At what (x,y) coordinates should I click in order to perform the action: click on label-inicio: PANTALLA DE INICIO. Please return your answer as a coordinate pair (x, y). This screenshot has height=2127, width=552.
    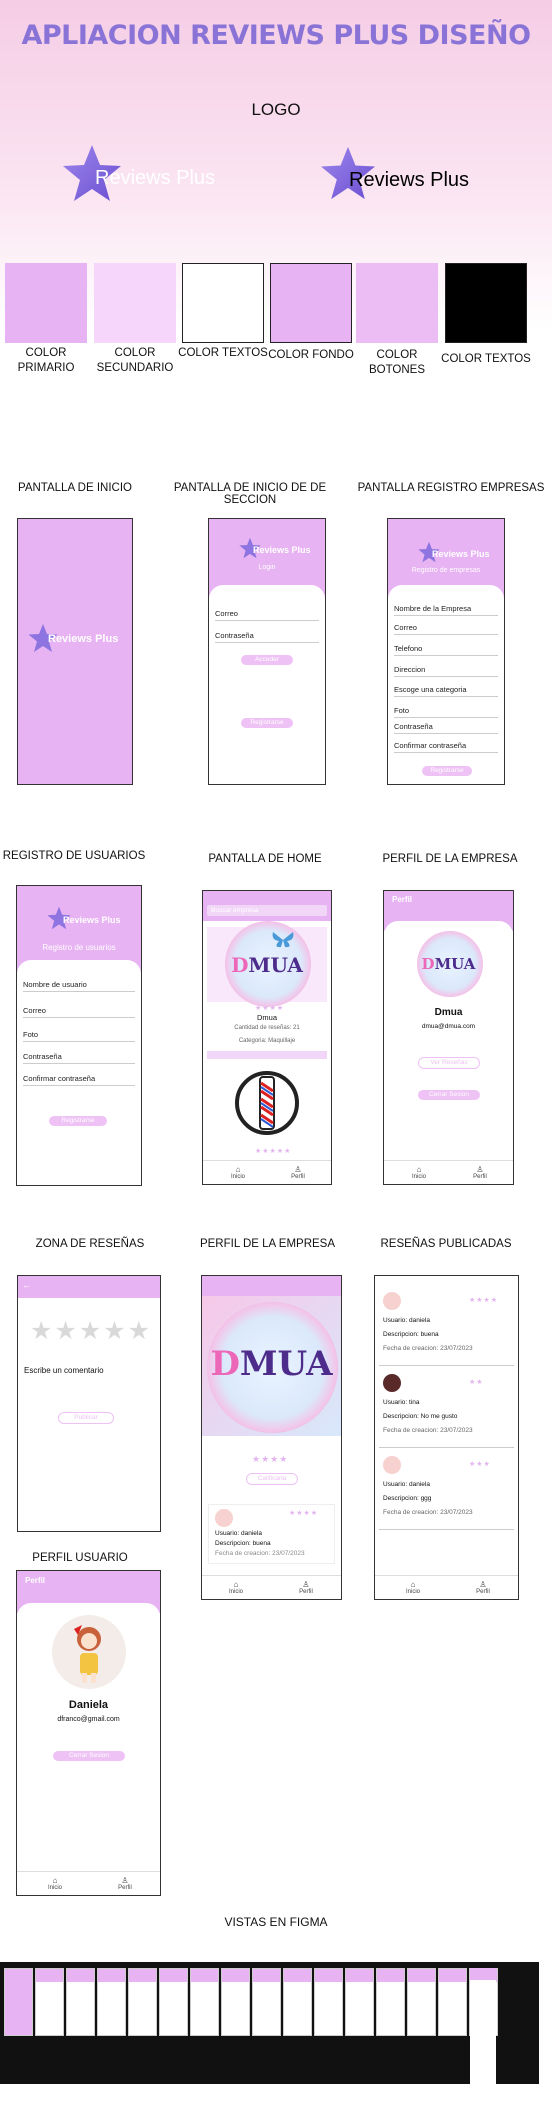
    Looking at the image, I should click on (75, 488).